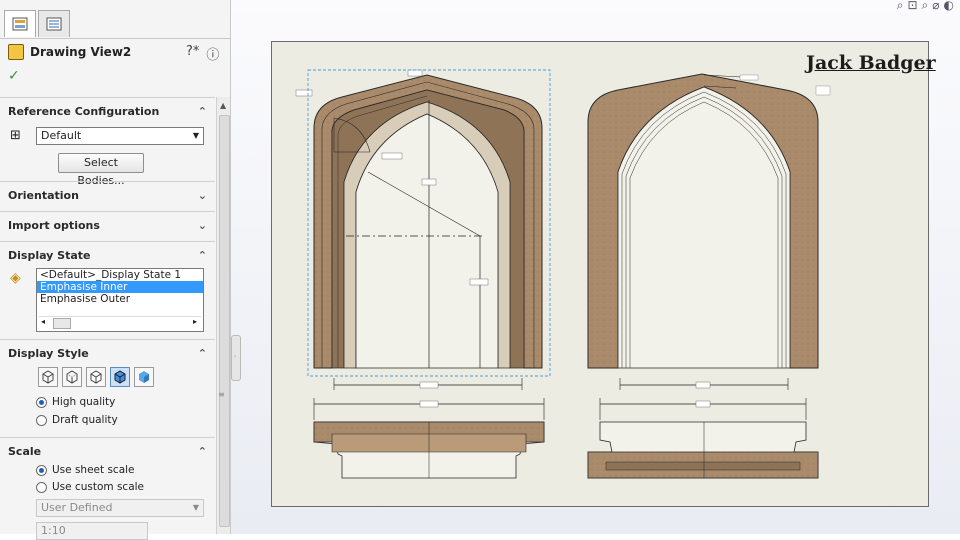 The height and width of the screenshot is (540, 960). Describe the element at coordinates (81, 52) in the screenshot. I see `panel-title-text: Drawing View2` at that location.